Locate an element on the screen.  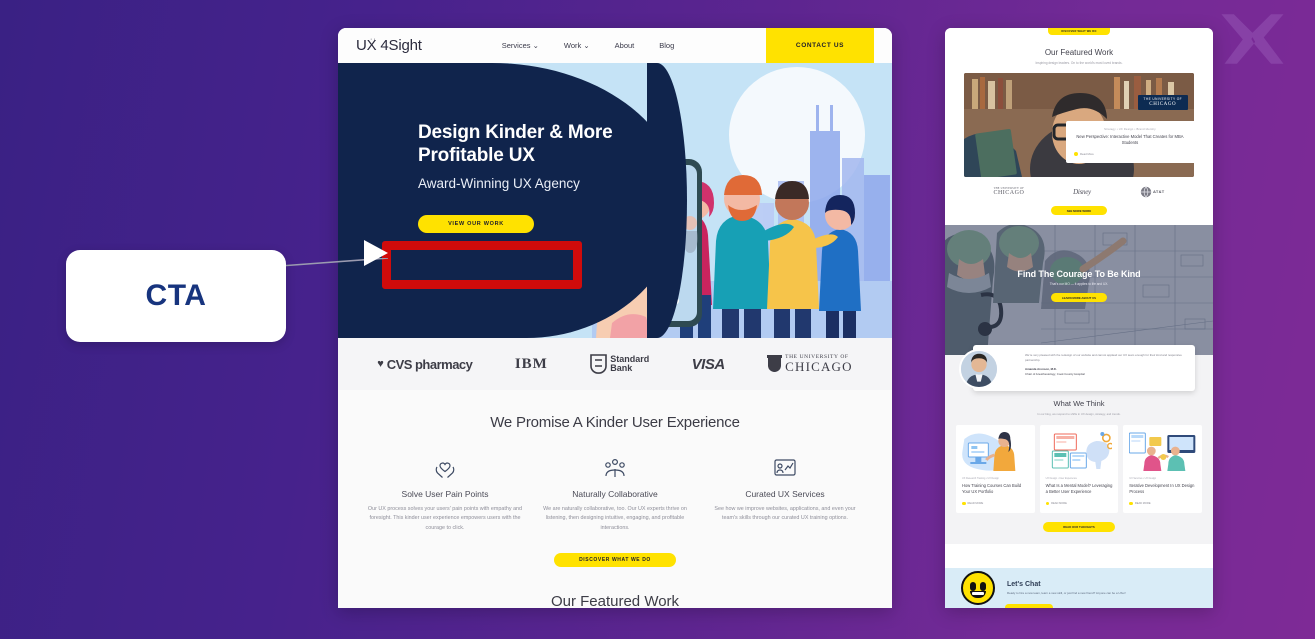
callout-arrow-icon is located at coordinates (376, 253).